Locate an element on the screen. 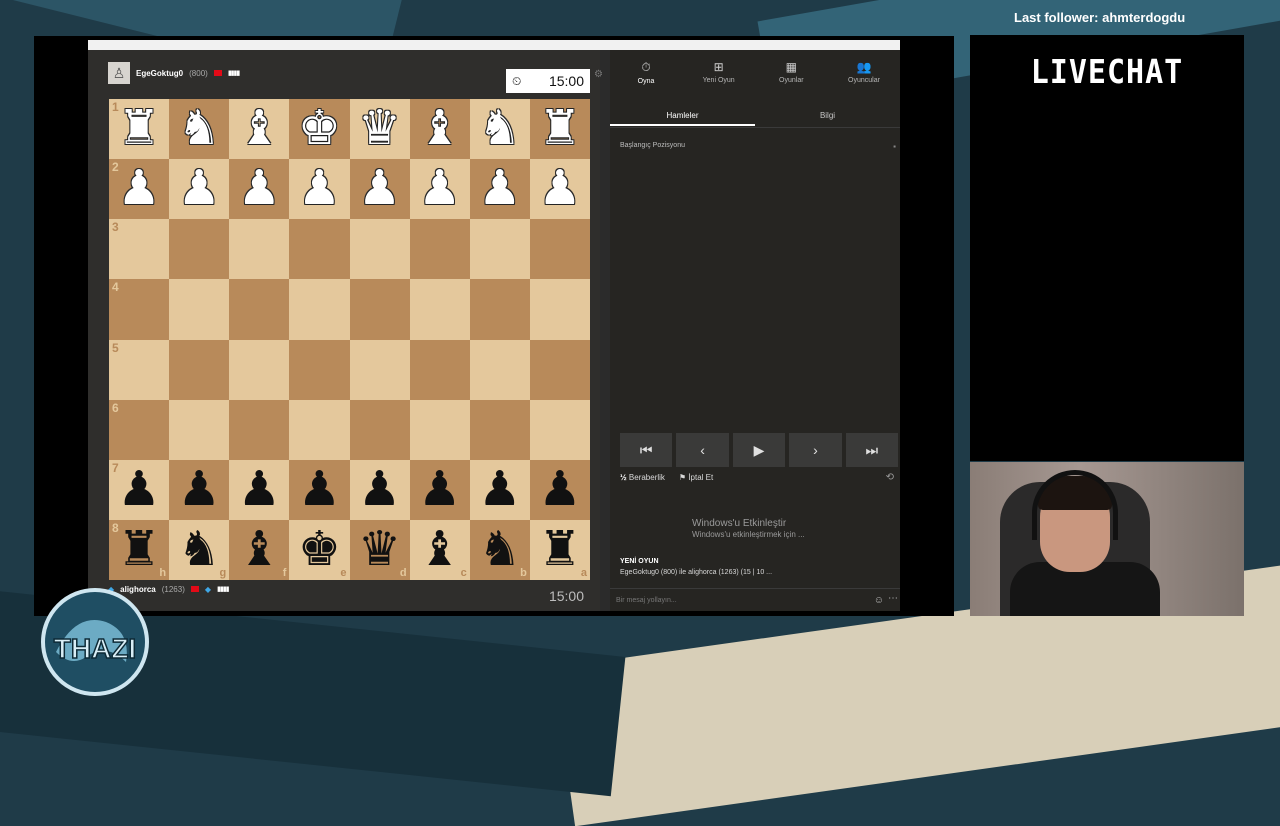 The width and height of the screenshot is (1280, 826). black-piece: ♛ is located at coordinates (379, 549).